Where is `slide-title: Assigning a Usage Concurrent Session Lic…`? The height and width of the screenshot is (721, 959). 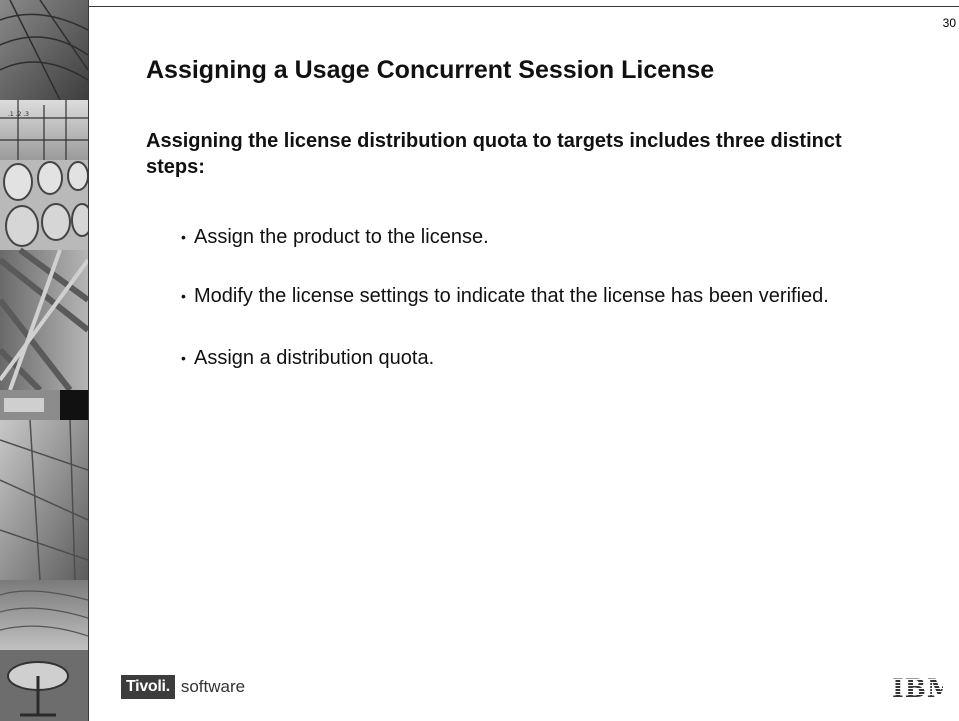
slide-title: Assigning a Usage Concurrent Session Lic… is located at coordinates (430, 70).